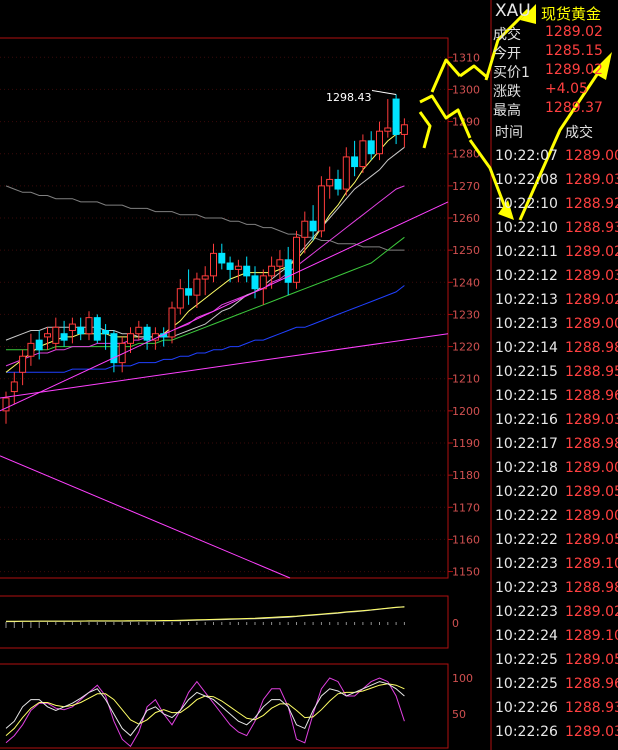 This screenshot has height=750, width=618. I want to click on price-tick-label: 1190, so click(466, 443).